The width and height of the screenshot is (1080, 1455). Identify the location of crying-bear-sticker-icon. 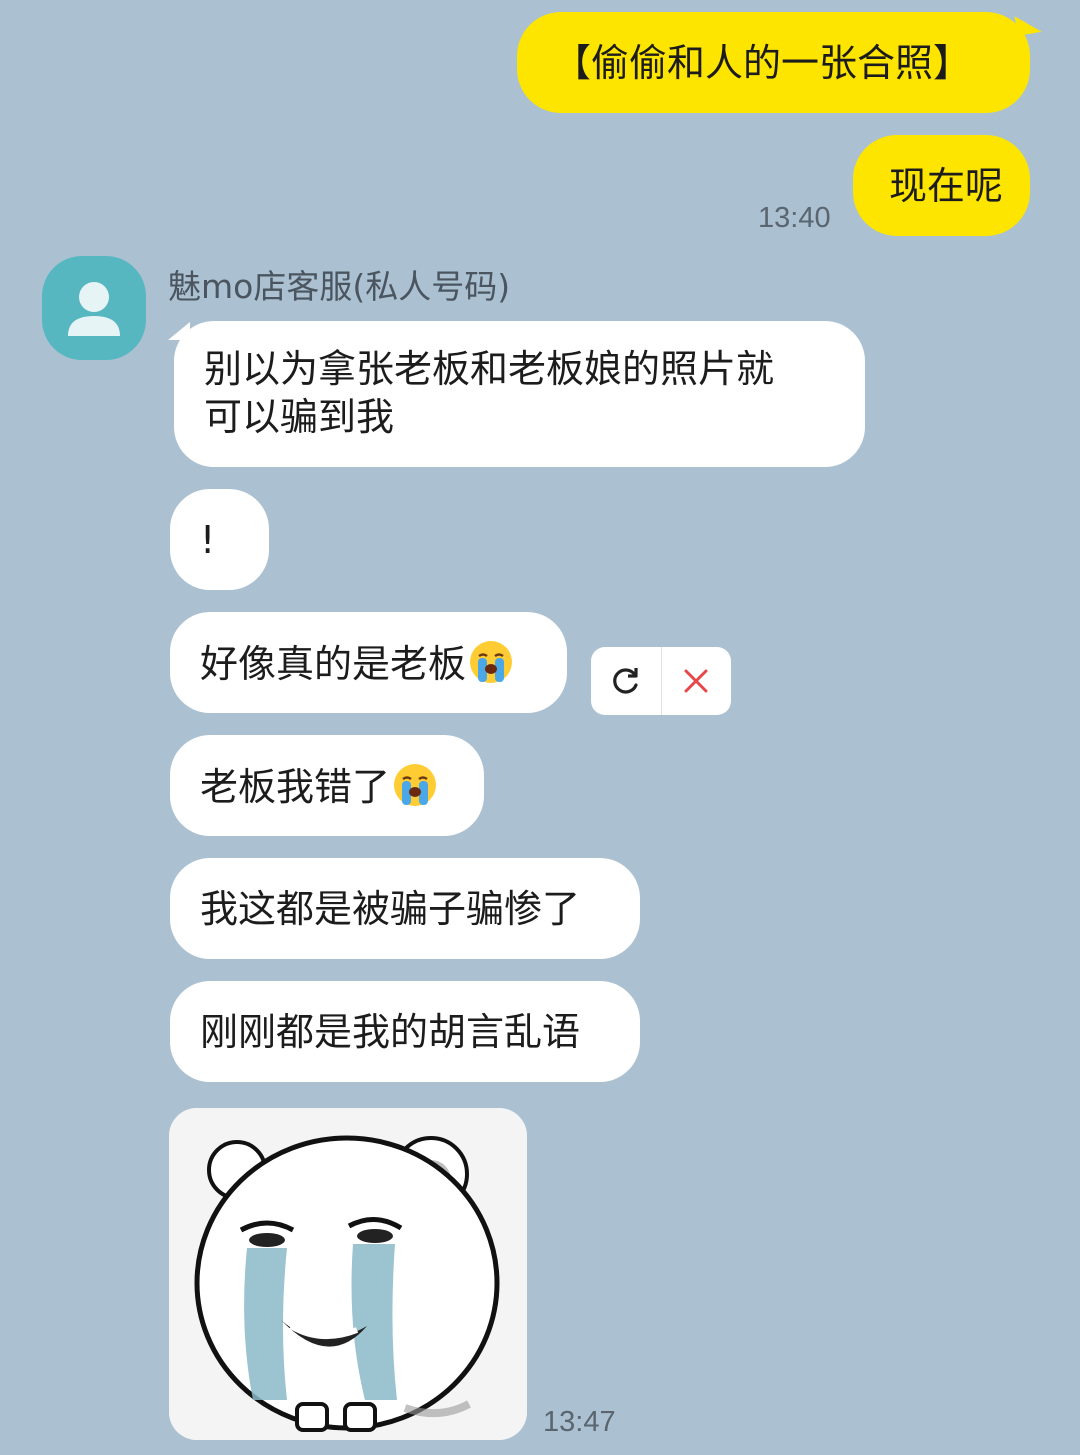
(348, 1274).